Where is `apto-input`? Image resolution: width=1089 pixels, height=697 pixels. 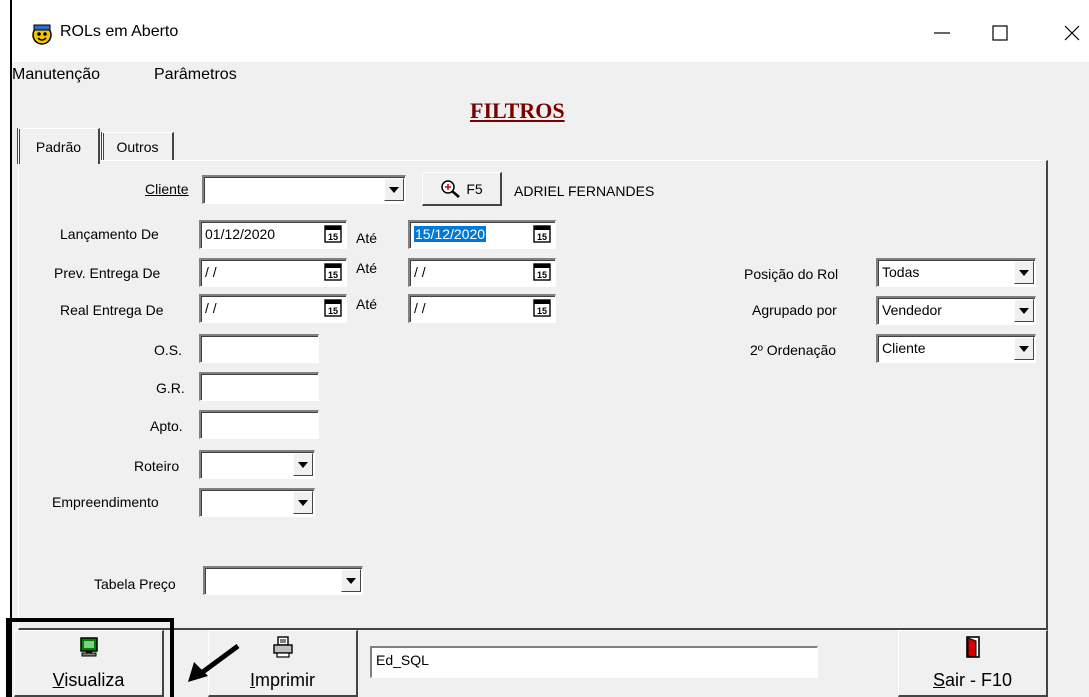
apto-input is located at coordinates (259, 424).